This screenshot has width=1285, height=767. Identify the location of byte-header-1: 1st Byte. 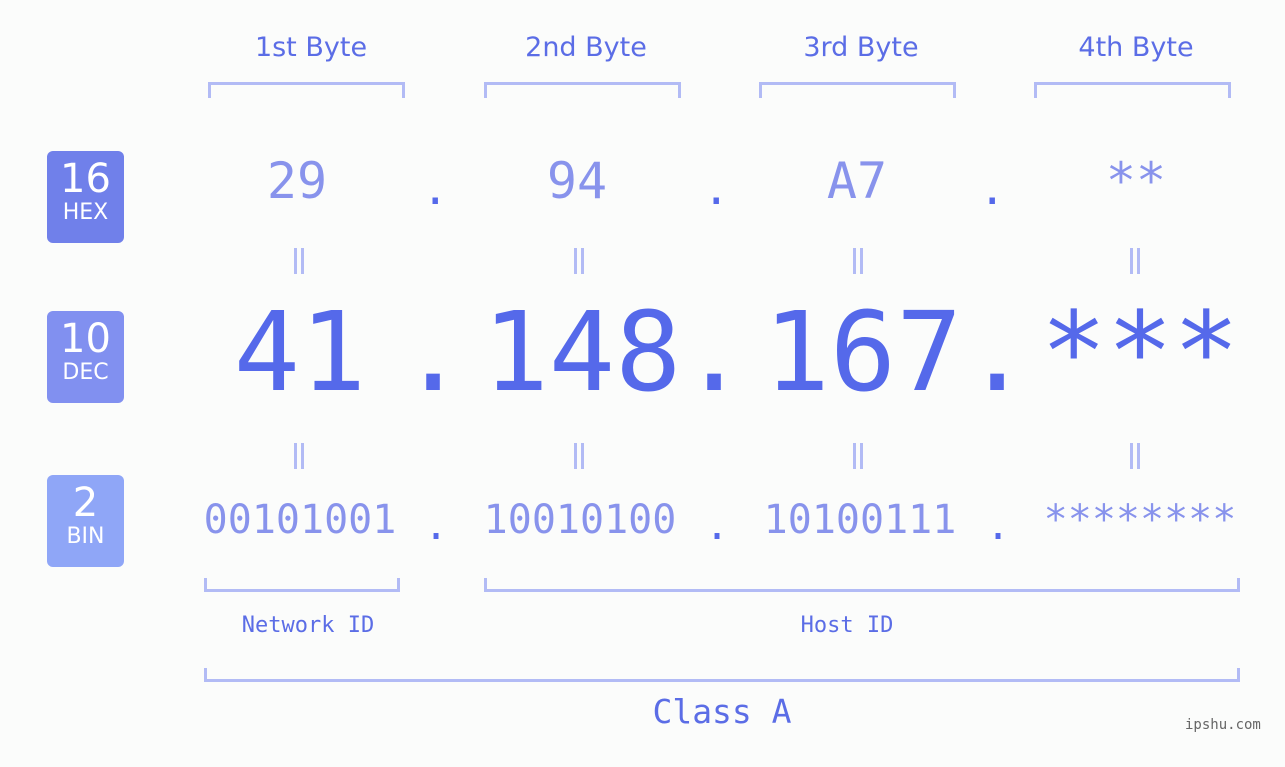
(311, 47).